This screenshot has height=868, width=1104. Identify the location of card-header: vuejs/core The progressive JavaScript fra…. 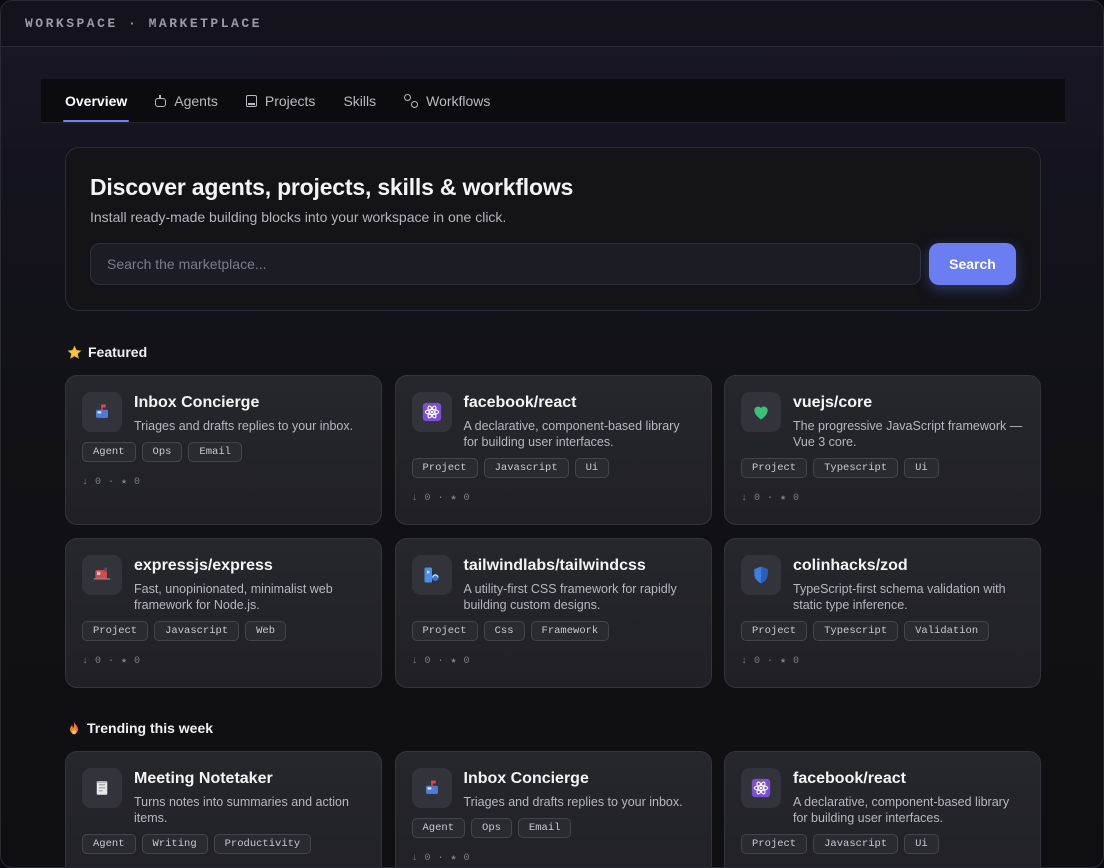
(882, 421).